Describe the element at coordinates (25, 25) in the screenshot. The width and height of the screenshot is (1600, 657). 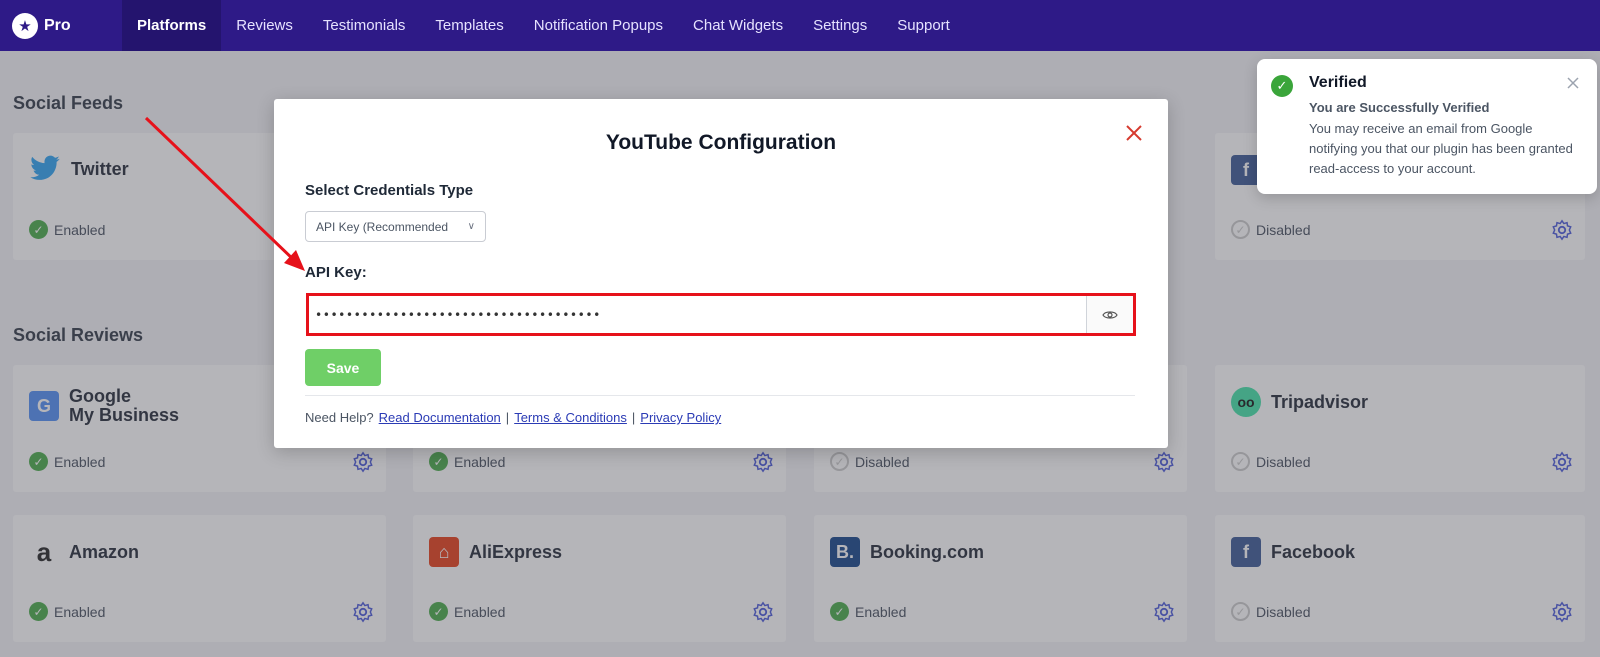
I see `star-logo-icon: ★` at that location.